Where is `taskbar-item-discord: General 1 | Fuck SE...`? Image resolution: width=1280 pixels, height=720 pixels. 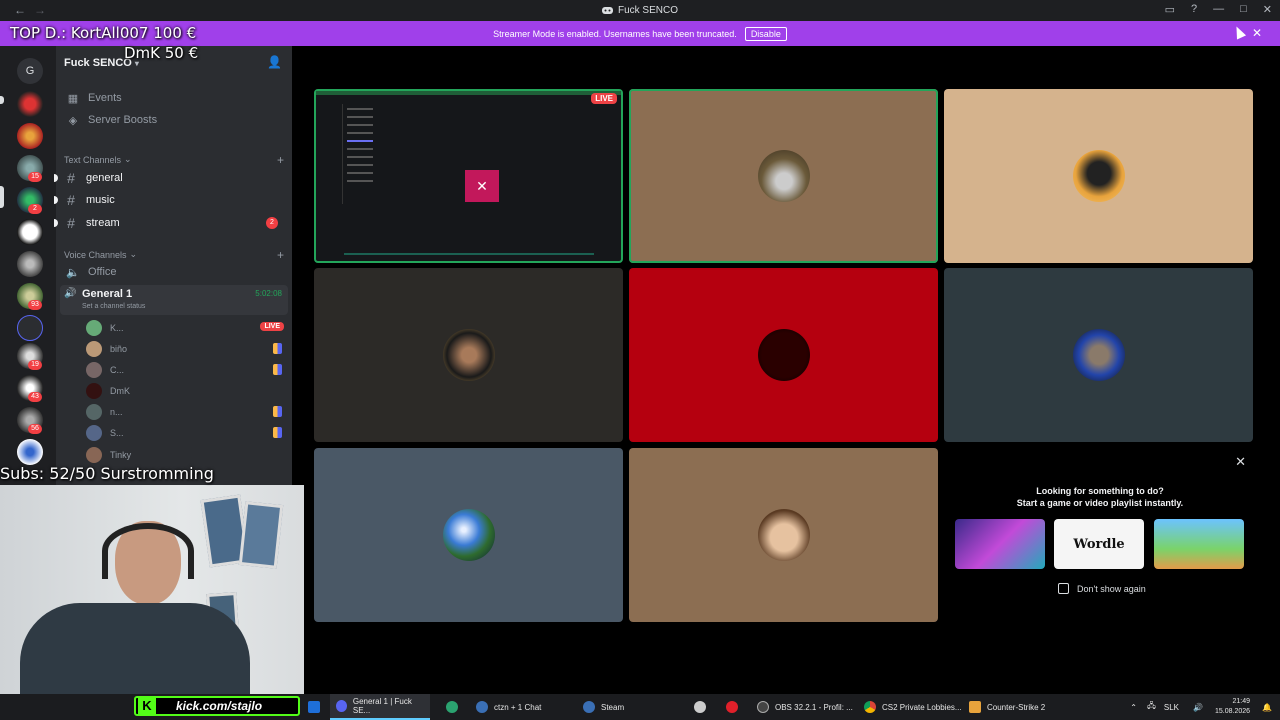
taskbar-item-discord: General 1 | Fuck SE... is located at coordinates (380, 707).